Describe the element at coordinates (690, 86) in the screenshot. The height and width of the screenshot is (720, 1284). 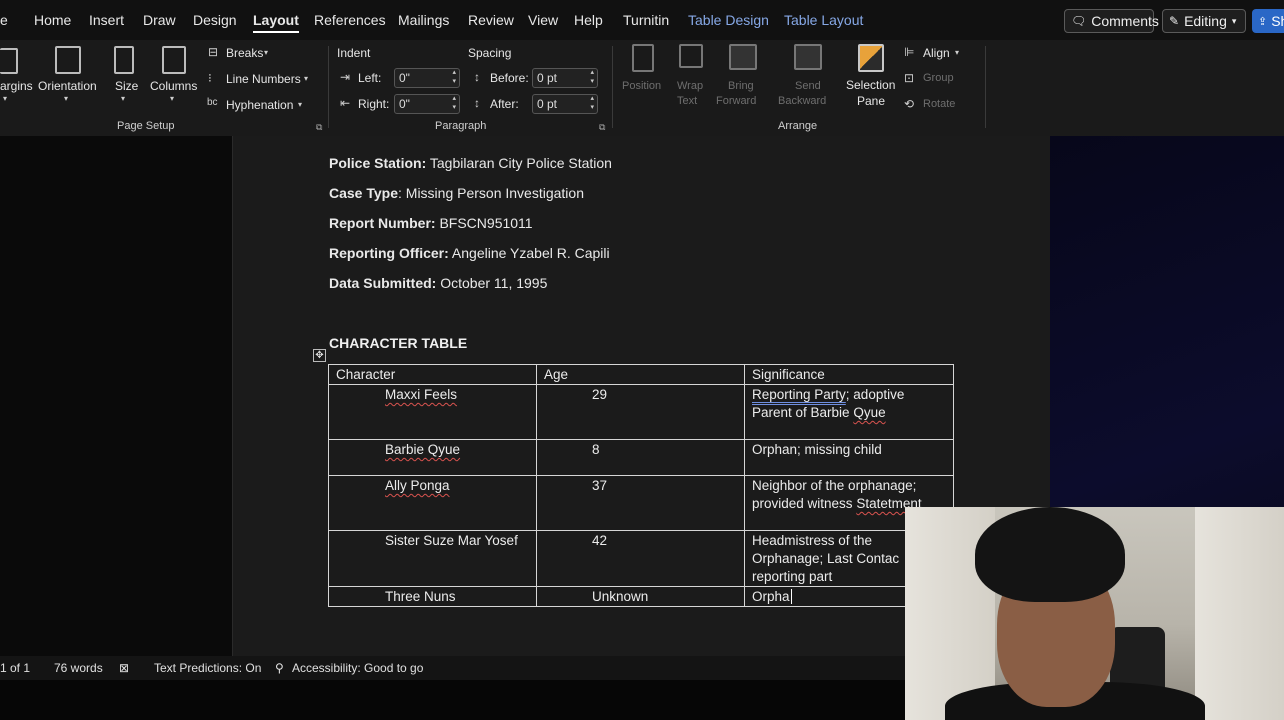
I see `wrap-text-label-1: Wrap` at that location.